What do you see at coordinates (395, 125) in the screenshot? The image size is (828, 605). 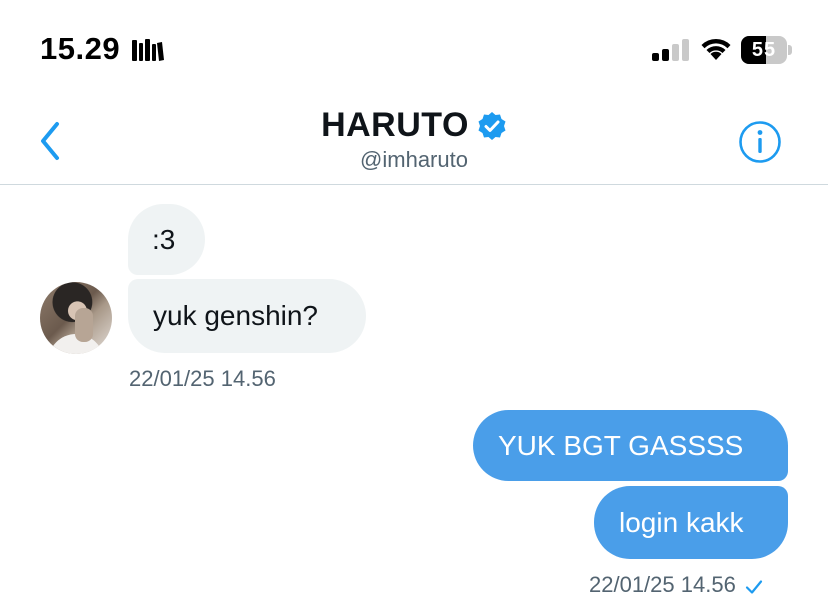 I see `contact-name: HARUTO` at bounding box center [395, 125].